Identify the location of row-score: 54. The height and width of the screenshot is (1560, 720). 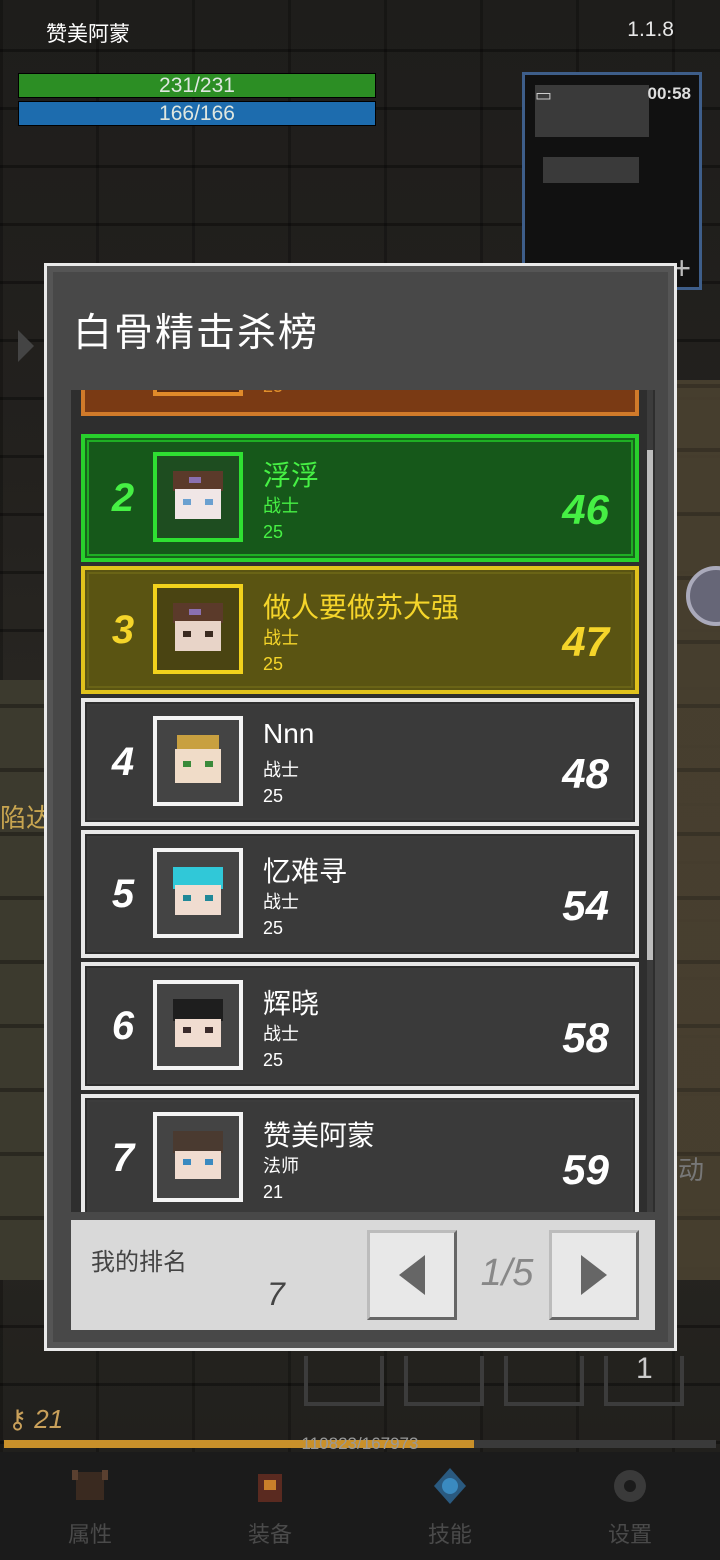
(585, 905).